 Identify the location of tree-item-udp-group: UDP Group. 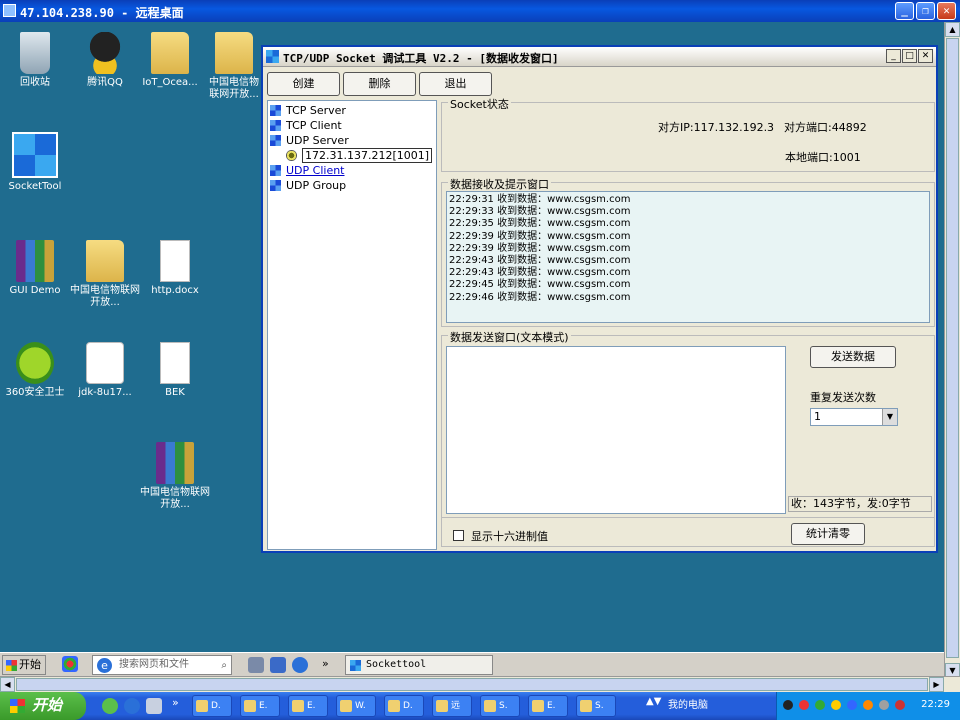
(352, 185).